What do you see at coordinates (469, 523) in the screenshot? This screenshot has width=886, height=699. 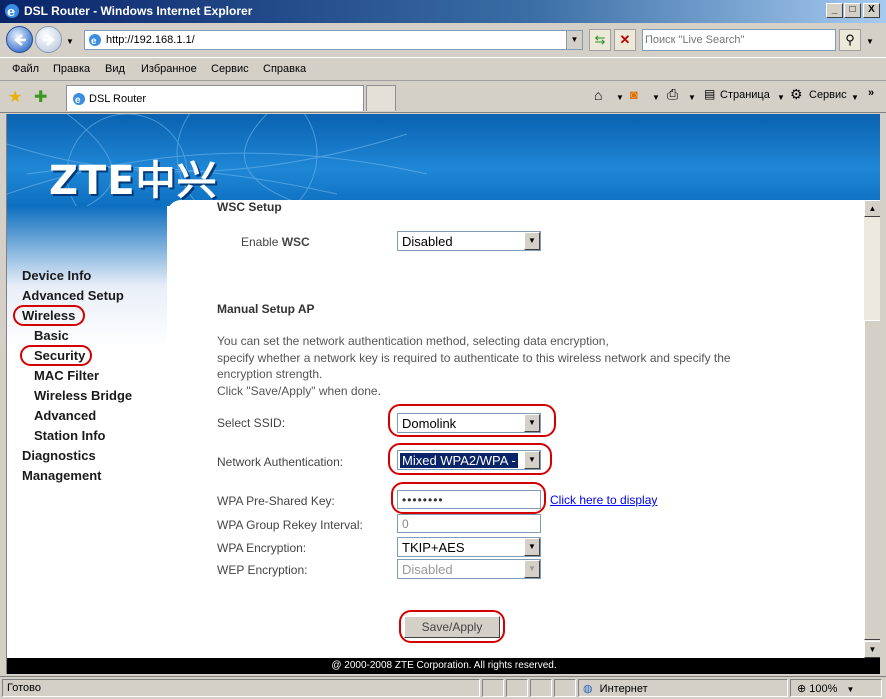 I see `rekey-input: 0` at bounding box center [469, 523].